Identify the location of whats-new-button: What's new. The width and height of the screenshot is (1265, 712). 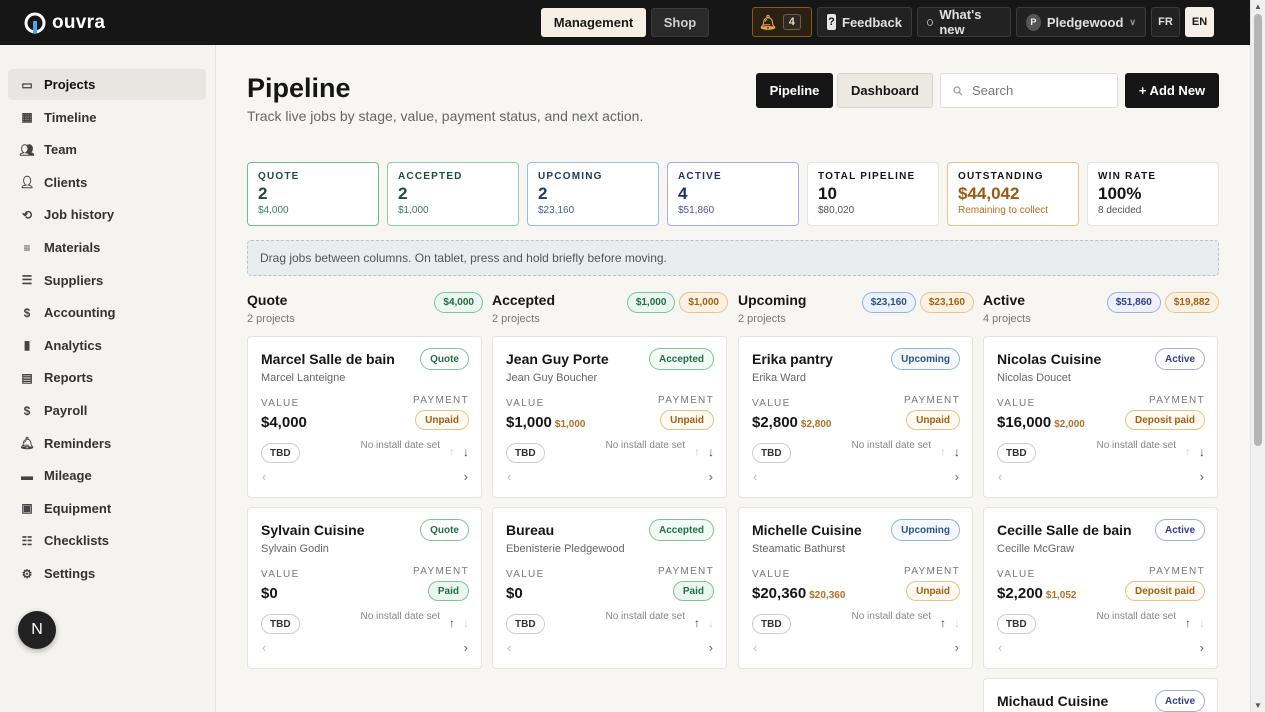
(964, 22).